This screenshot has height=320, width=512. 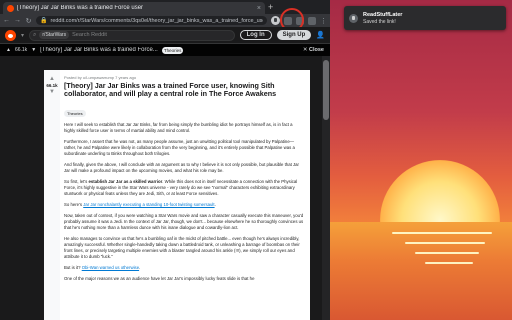 What do you see at coordinates (275, 20) in the screenshot?
I see `readstufflater-extension-icon` at bounding box center [275, 20].